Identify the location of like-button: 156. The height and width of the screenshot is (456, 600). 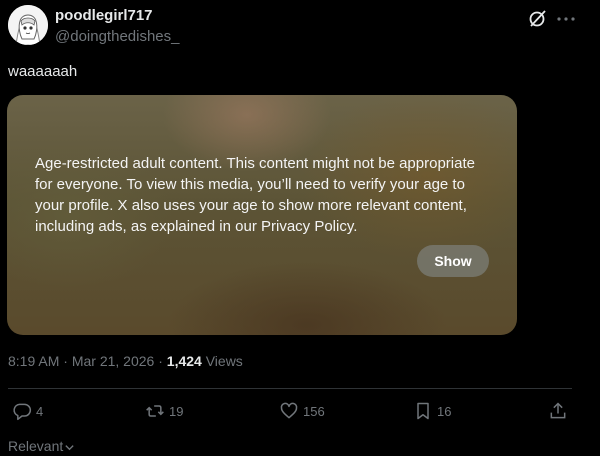
(302, 411).